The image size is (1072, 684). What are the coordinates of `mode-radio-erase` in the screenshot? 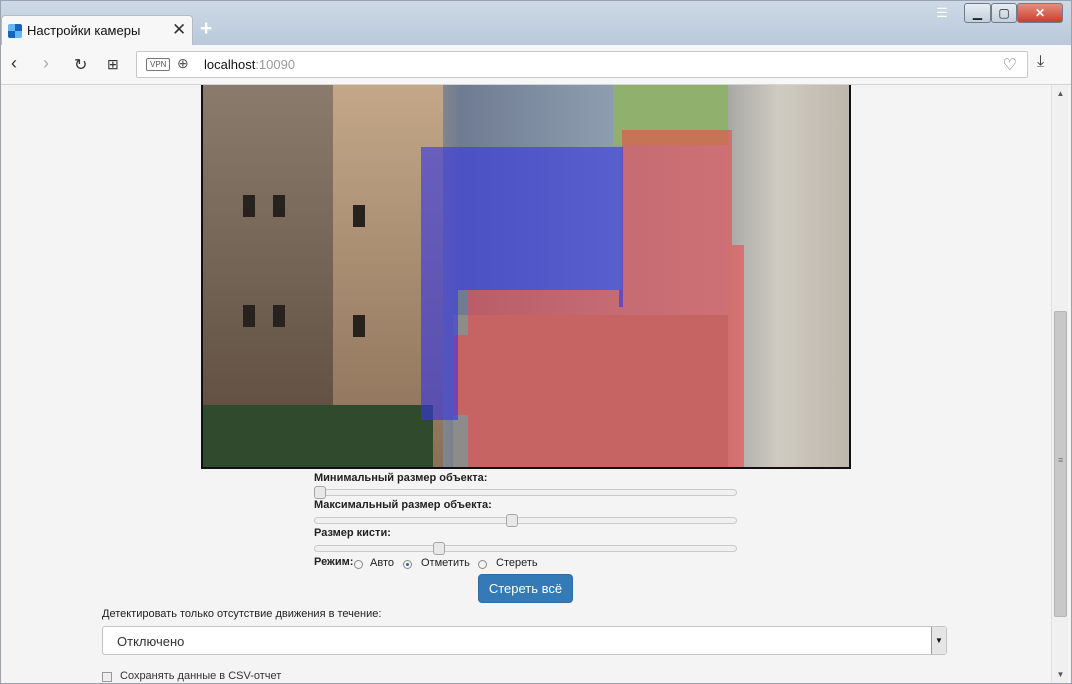 It's located at (482, 564).